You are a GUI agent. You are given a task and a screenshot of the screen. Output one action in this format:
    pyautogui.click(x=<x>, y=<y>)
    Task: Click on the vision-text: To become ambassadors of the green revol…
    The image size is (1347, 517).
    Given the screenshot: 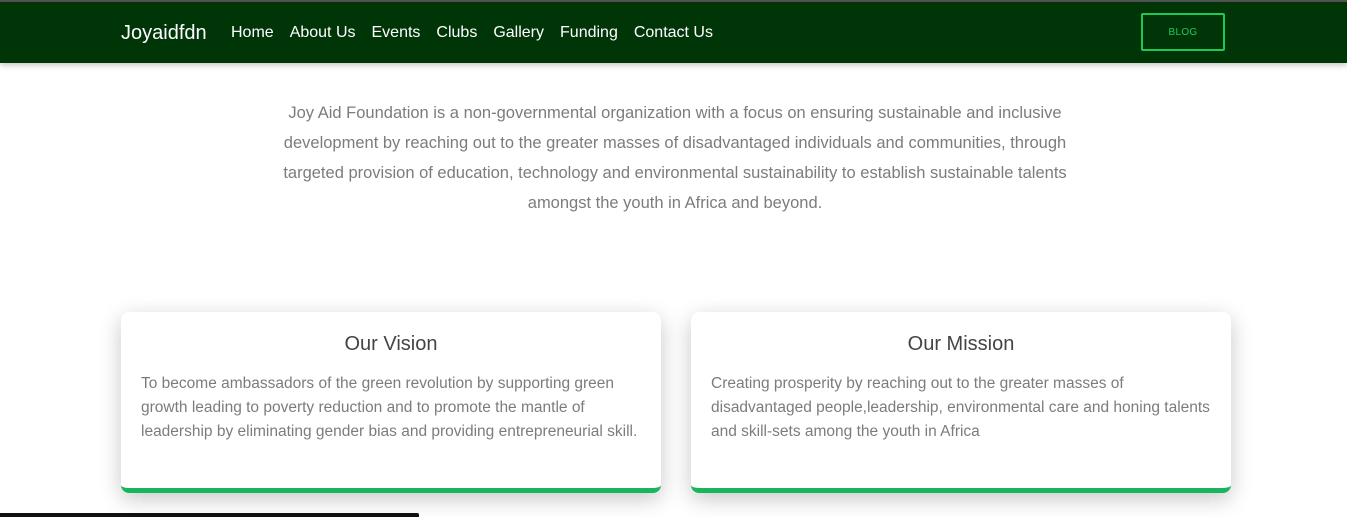 What is the action you would take?
    pyautogui.click(x=389, y=407)
    